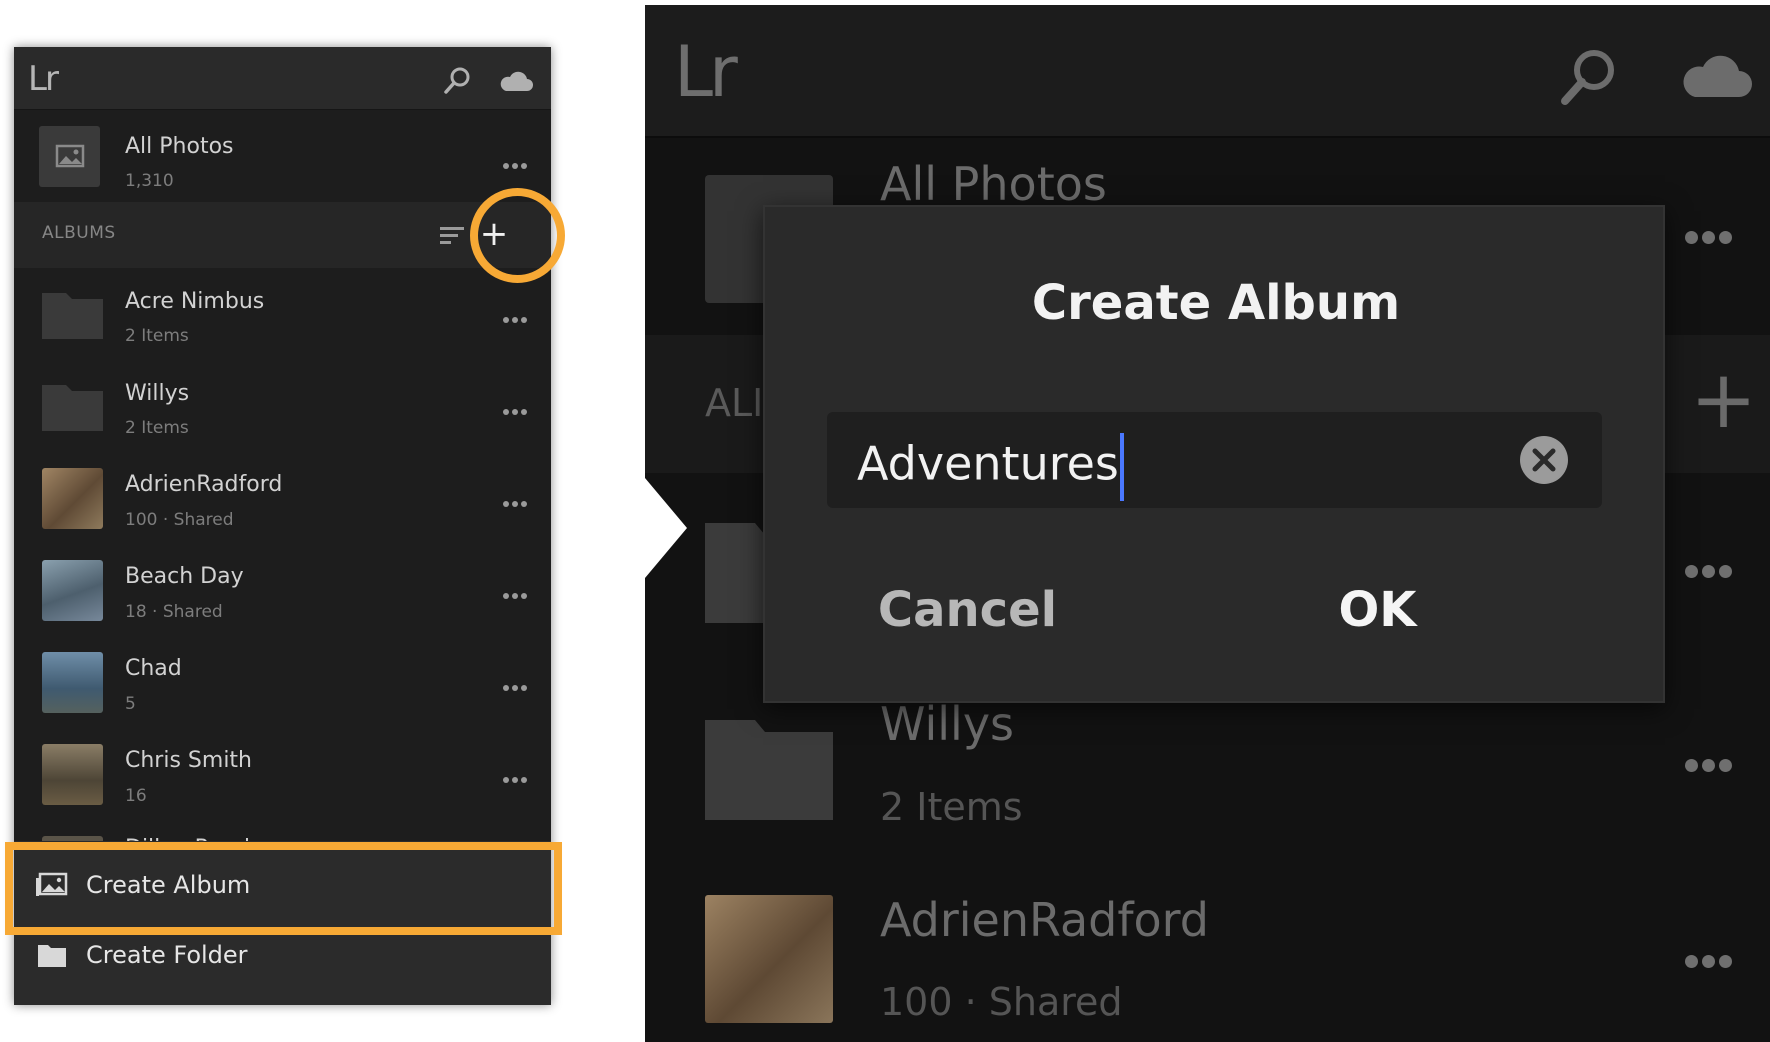  Describe the element at coordinates (282, 682) in the screenshot. I see `album-row: Chad 5` at that location.